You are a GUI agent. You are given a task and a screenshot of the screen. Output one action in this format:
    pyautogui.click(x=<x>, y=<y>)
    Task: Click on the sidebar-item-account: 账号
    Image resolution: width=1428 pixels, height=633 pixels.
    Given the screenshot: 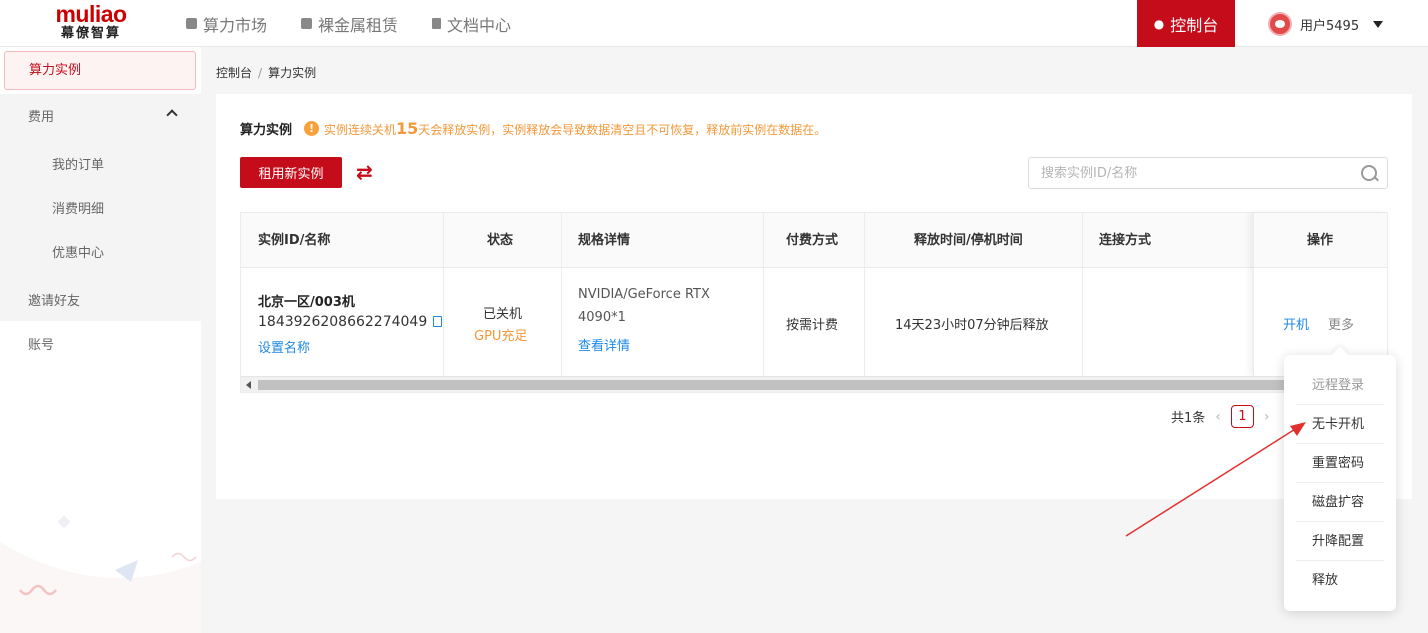 What is the action you would take?
    pyautogui.click(x=41, y=343)
    